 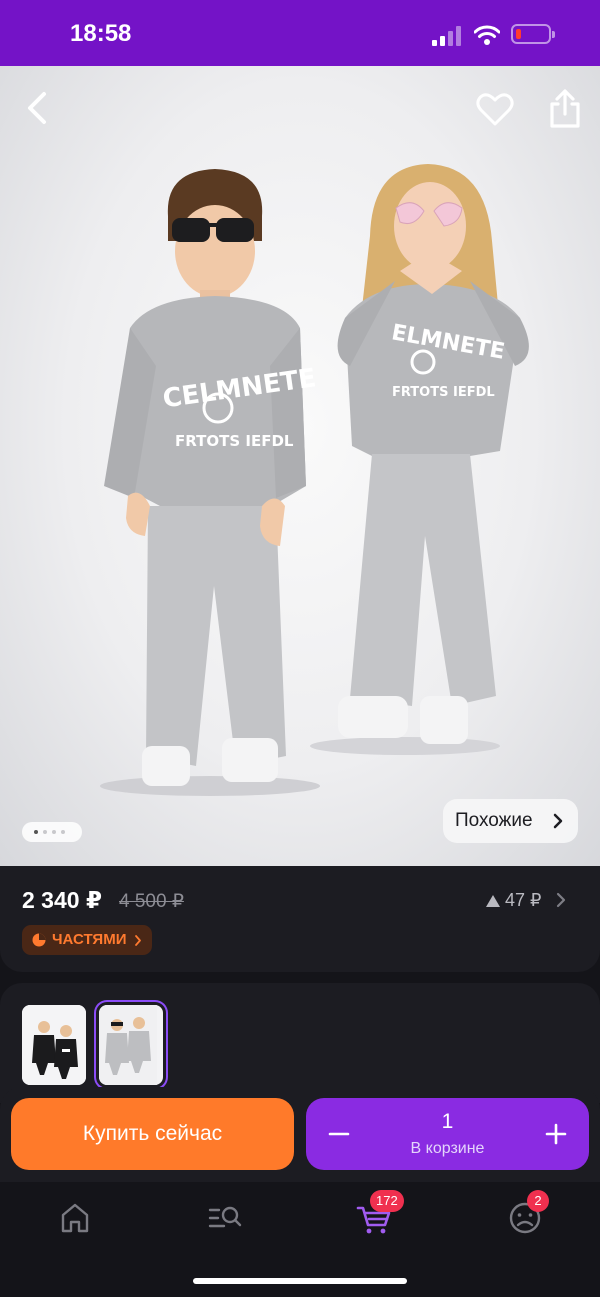 I want to click on variant-selector, so click(x=300, y=1043).